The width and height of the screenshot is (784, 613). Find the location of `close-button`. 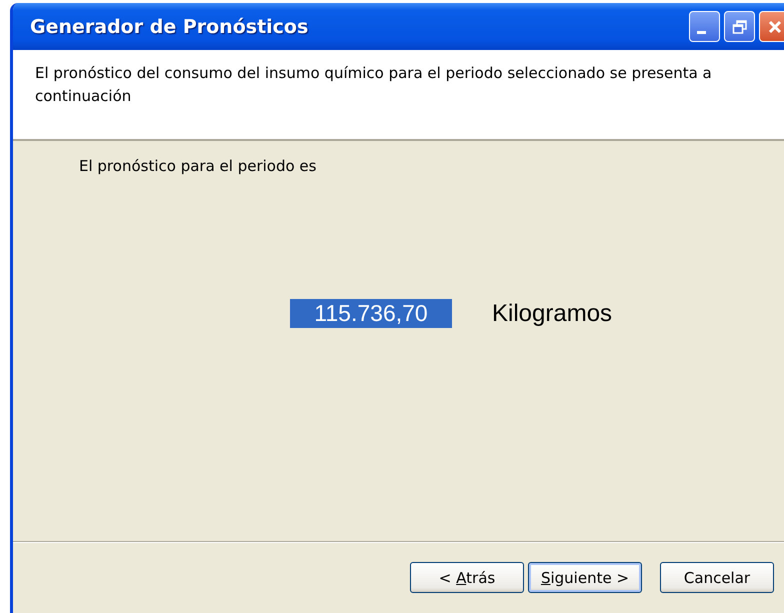

close-button is located at coordinates (771, 26).